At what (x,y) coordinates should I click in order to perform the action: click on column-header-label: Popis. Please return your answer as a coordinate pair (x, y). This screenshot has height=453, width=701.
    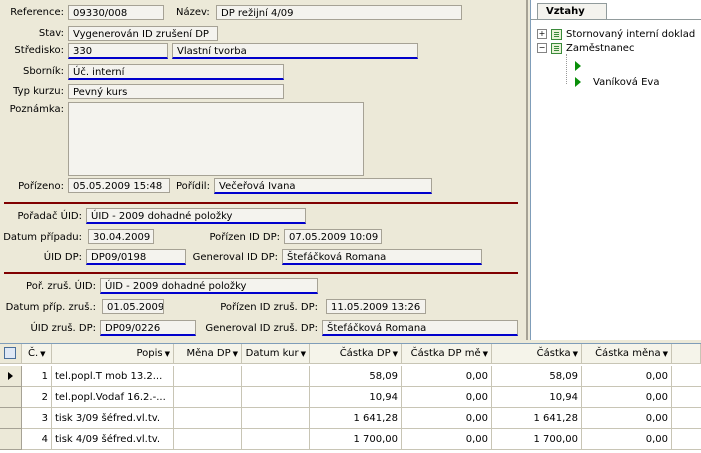
    Looking at the image, I should click on (149, 353).